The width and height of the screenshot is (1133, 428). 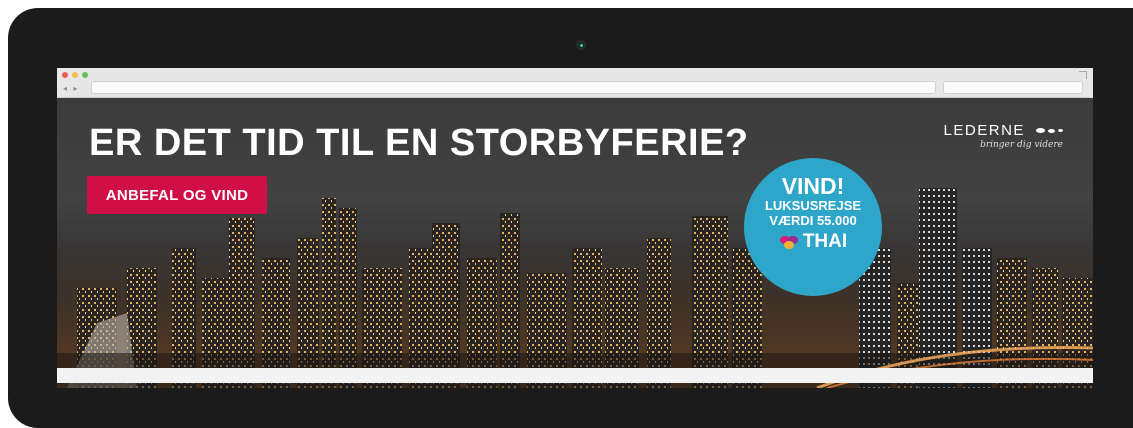 I want to click on banner-headline: ER DET TID TIL EN STORBYFERIE?, so click(x=419, y=143).